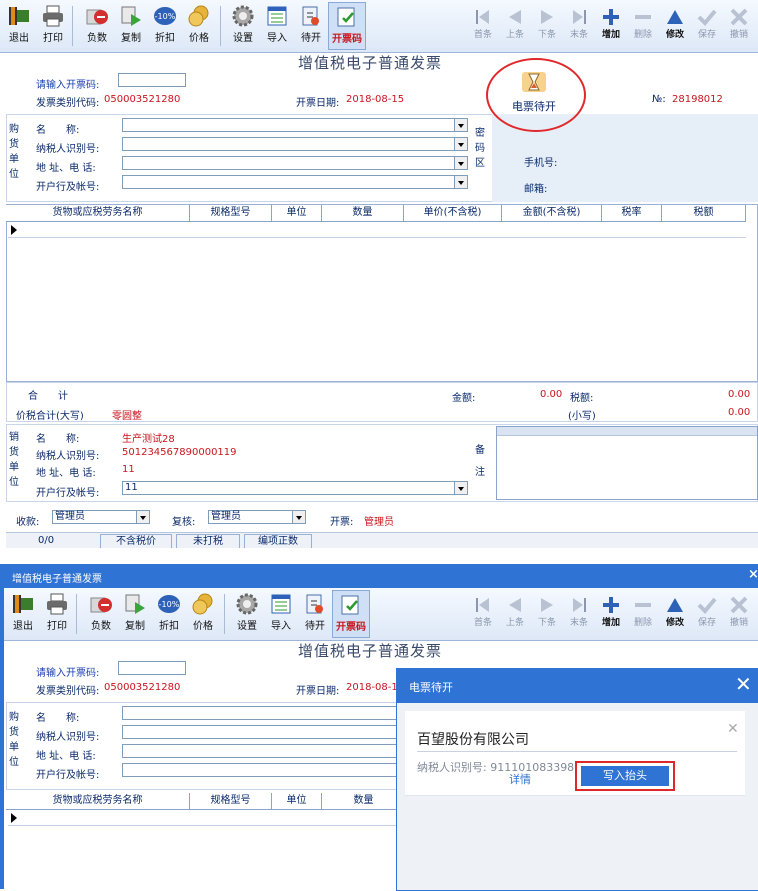 Image resolution: width=758 pixels, height=891 pixels. Describe the element at coordinates (295, 163) in the screenshot. I see `buyer-address-select` at that location.